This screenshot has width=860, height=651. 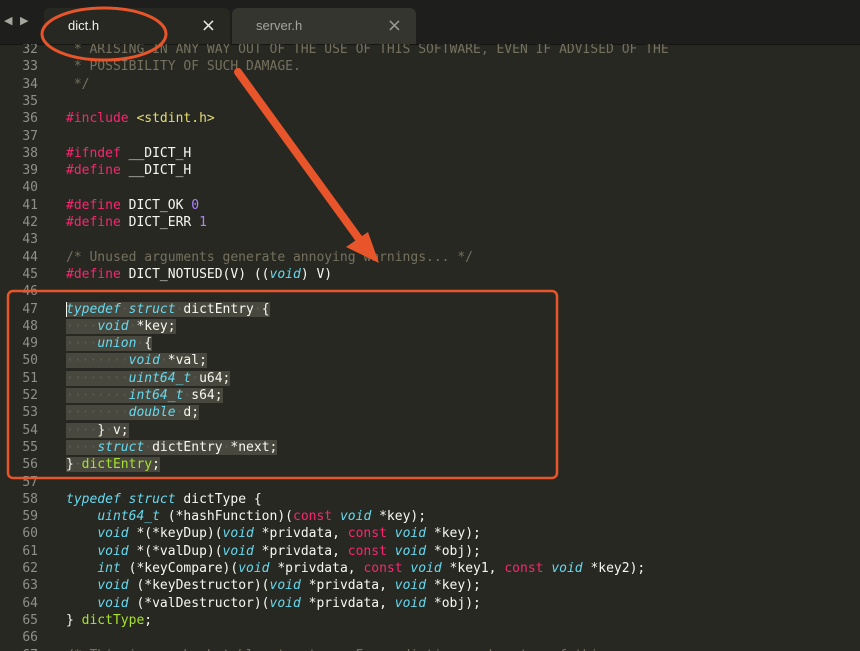 I want to click on code-line: 58 typedef struct dictType {, so click(x=430, y=499).